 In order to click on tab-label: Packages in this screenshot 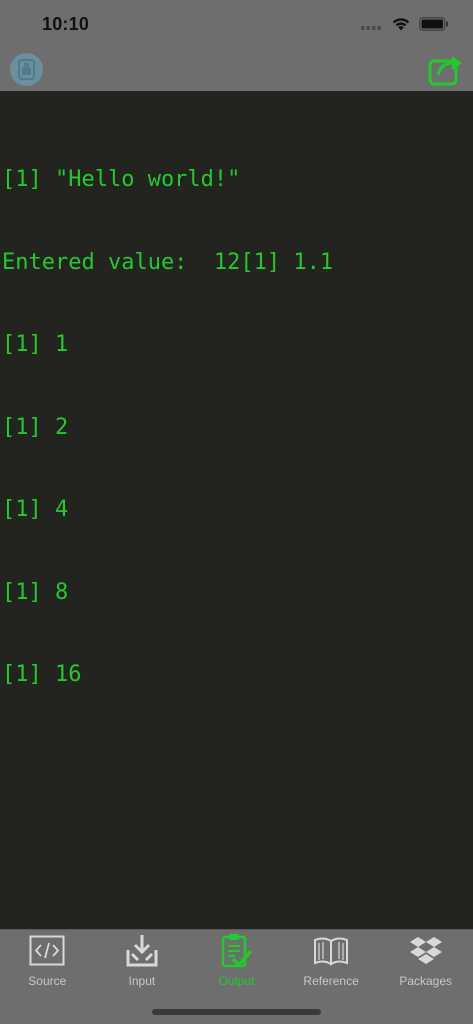, I will do `click(426, 981)`.